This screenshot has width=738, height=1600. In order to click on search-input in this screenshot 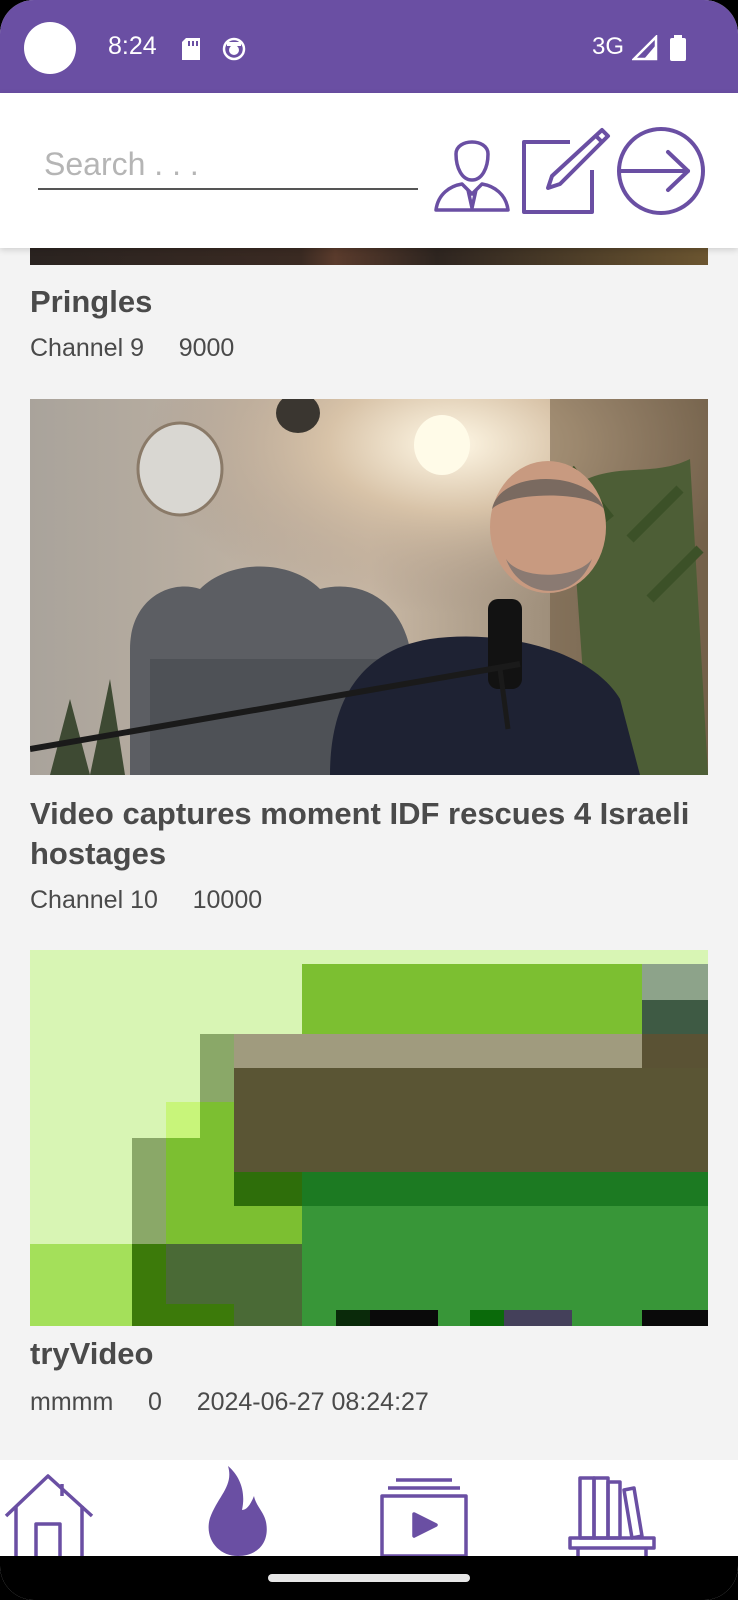, I will do `click(228, 165)`.